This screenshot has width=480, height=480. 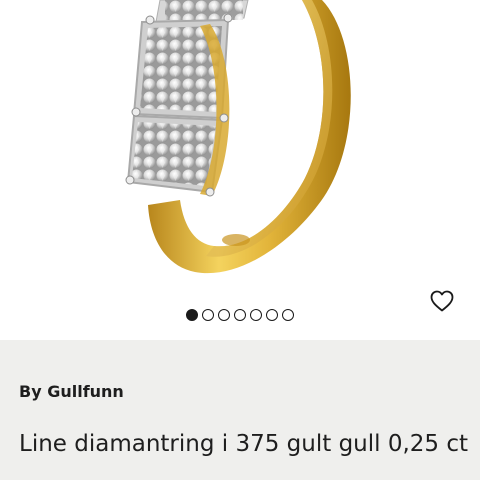 I want to click on brand-name: By Gullfunn, so click(x=71, y=391).